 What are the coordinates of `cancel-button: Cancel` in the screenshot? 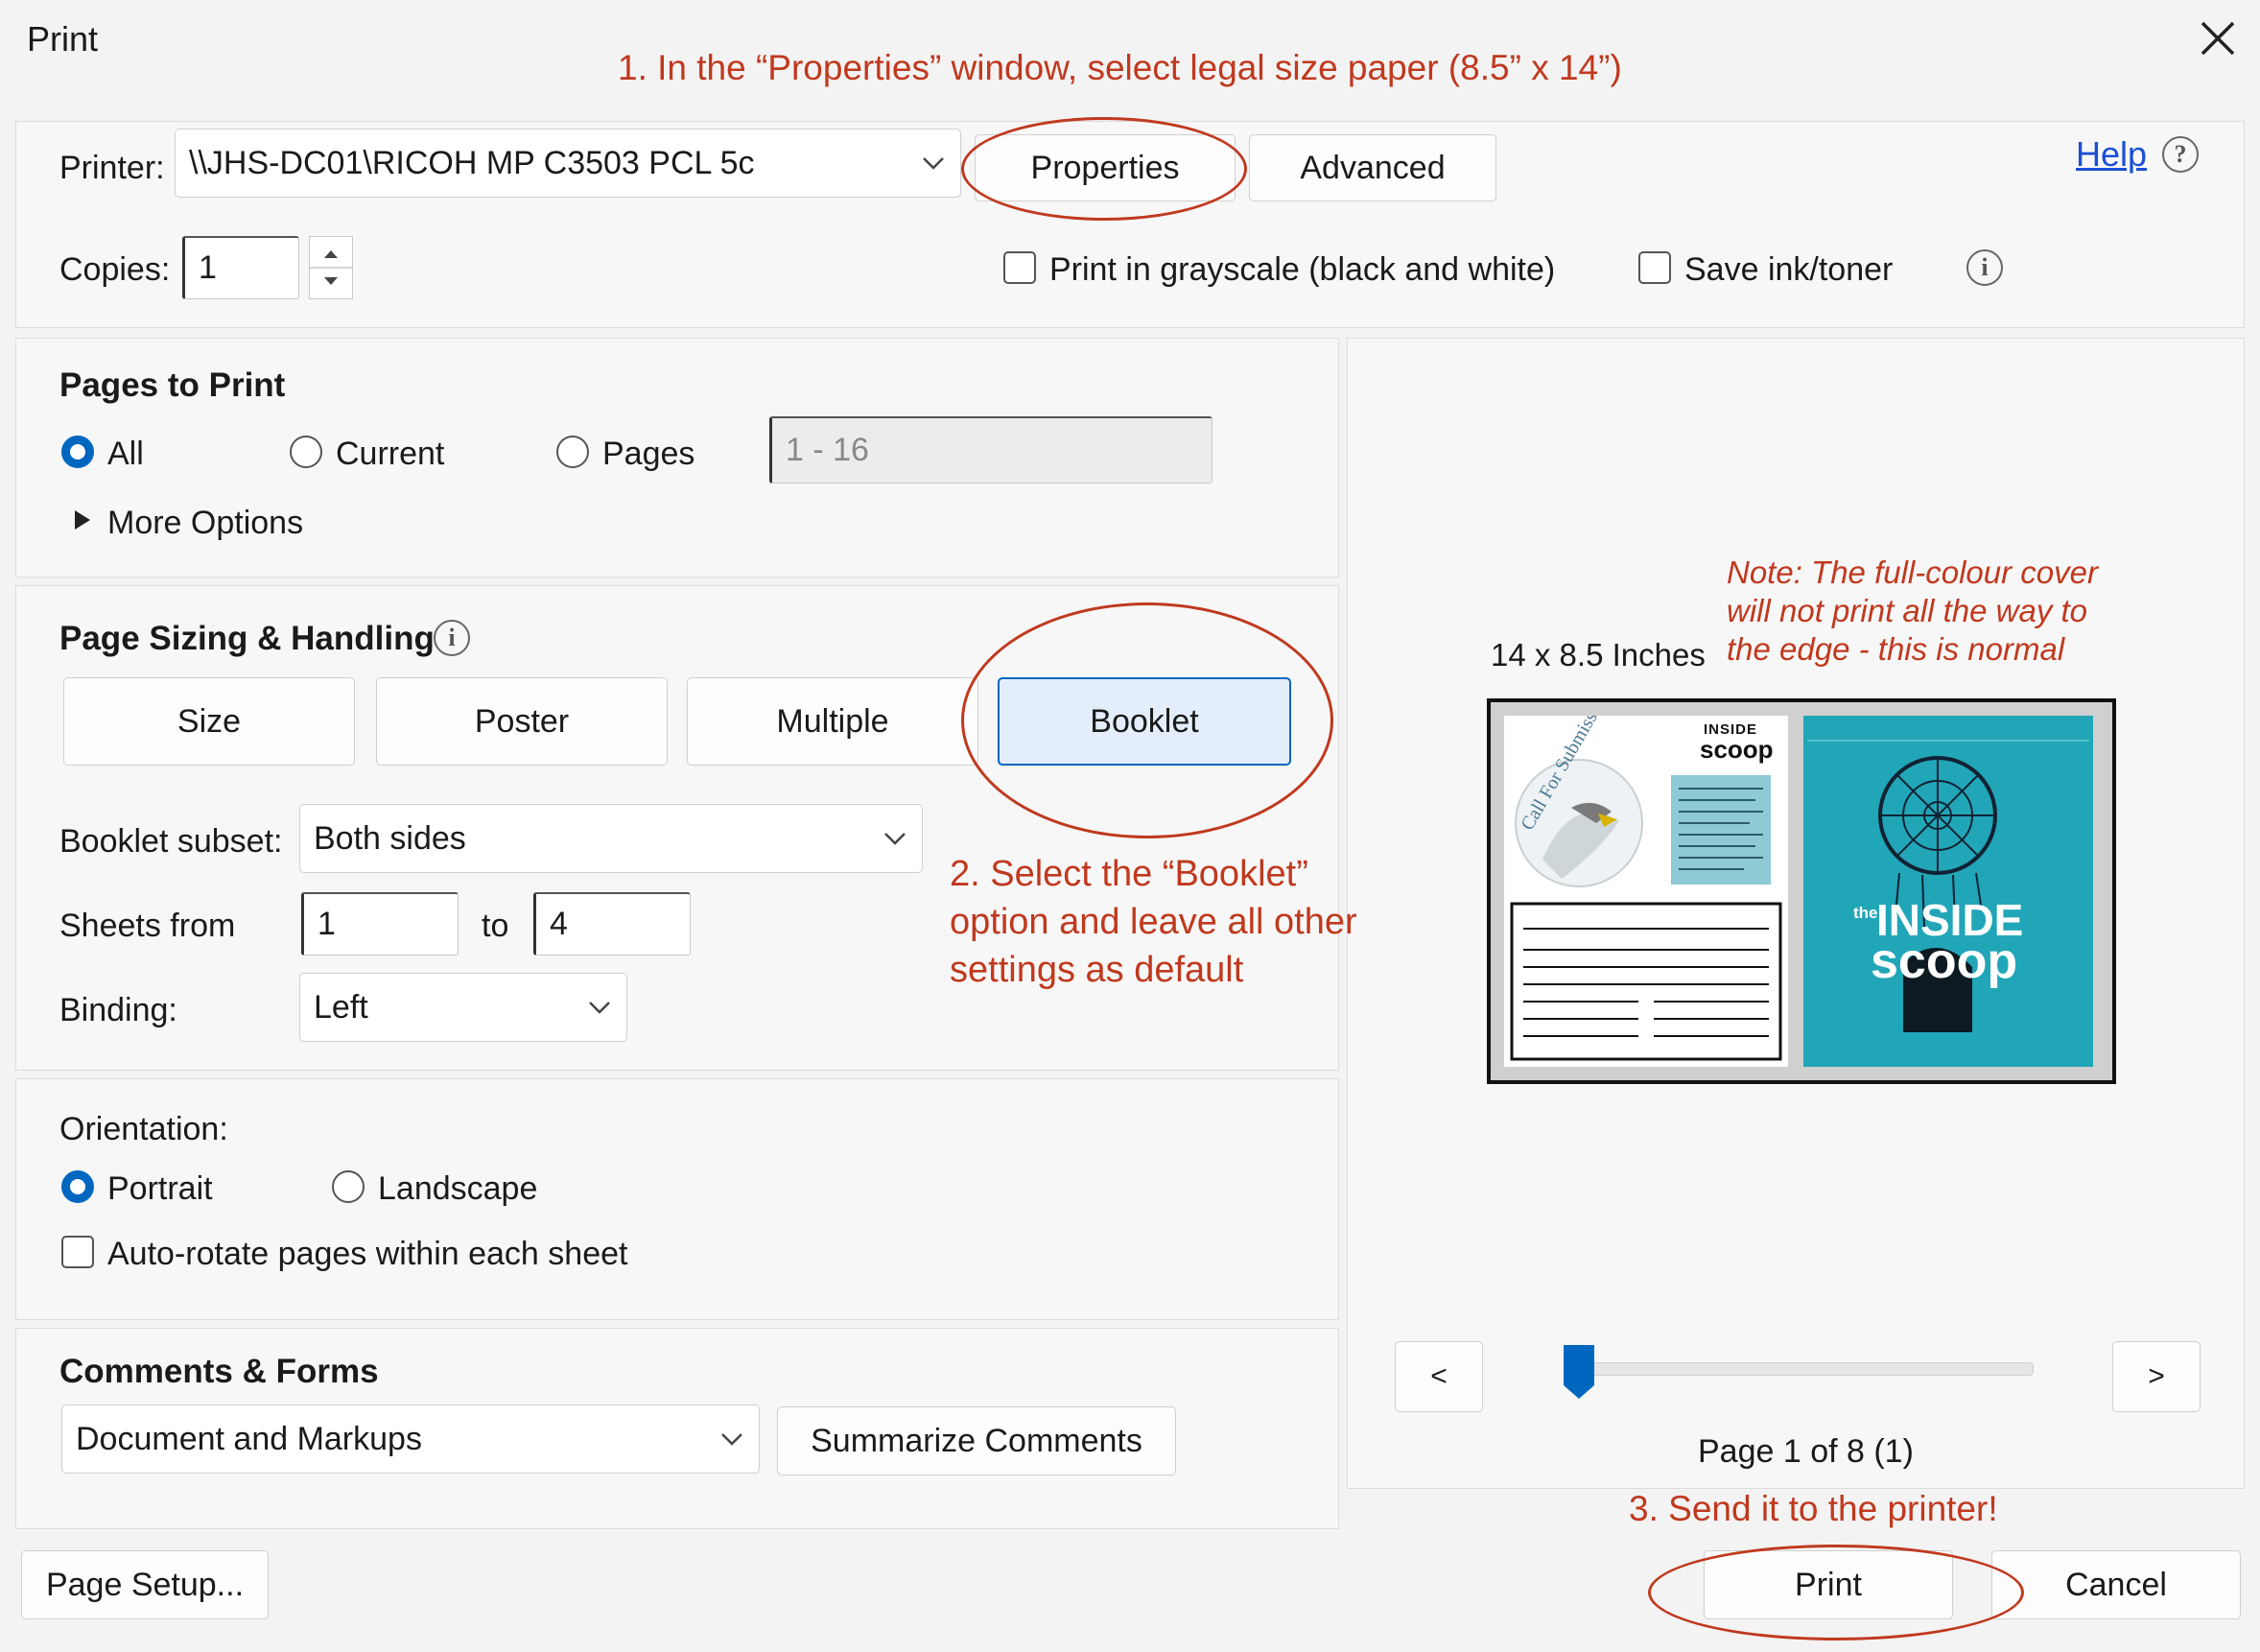 It's located at (2116, 1584).